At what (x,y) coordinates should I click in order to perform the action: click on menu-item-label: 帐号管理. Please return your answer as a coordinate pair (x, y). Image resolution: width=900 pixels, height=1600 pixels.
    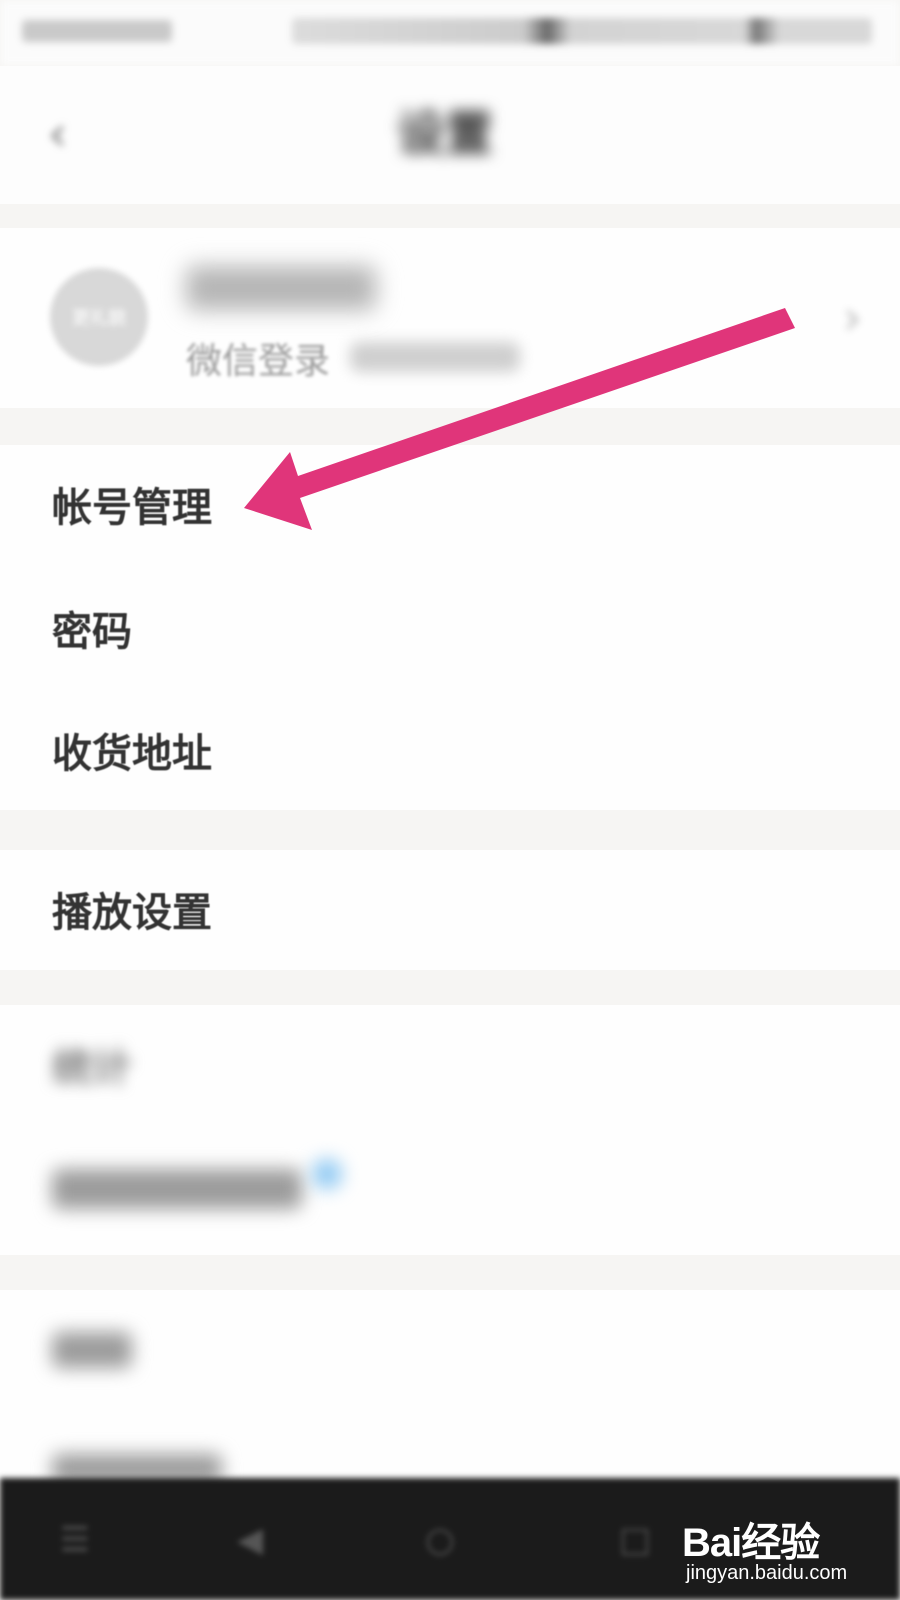
    Looking at the image, I should click on (132, 508).